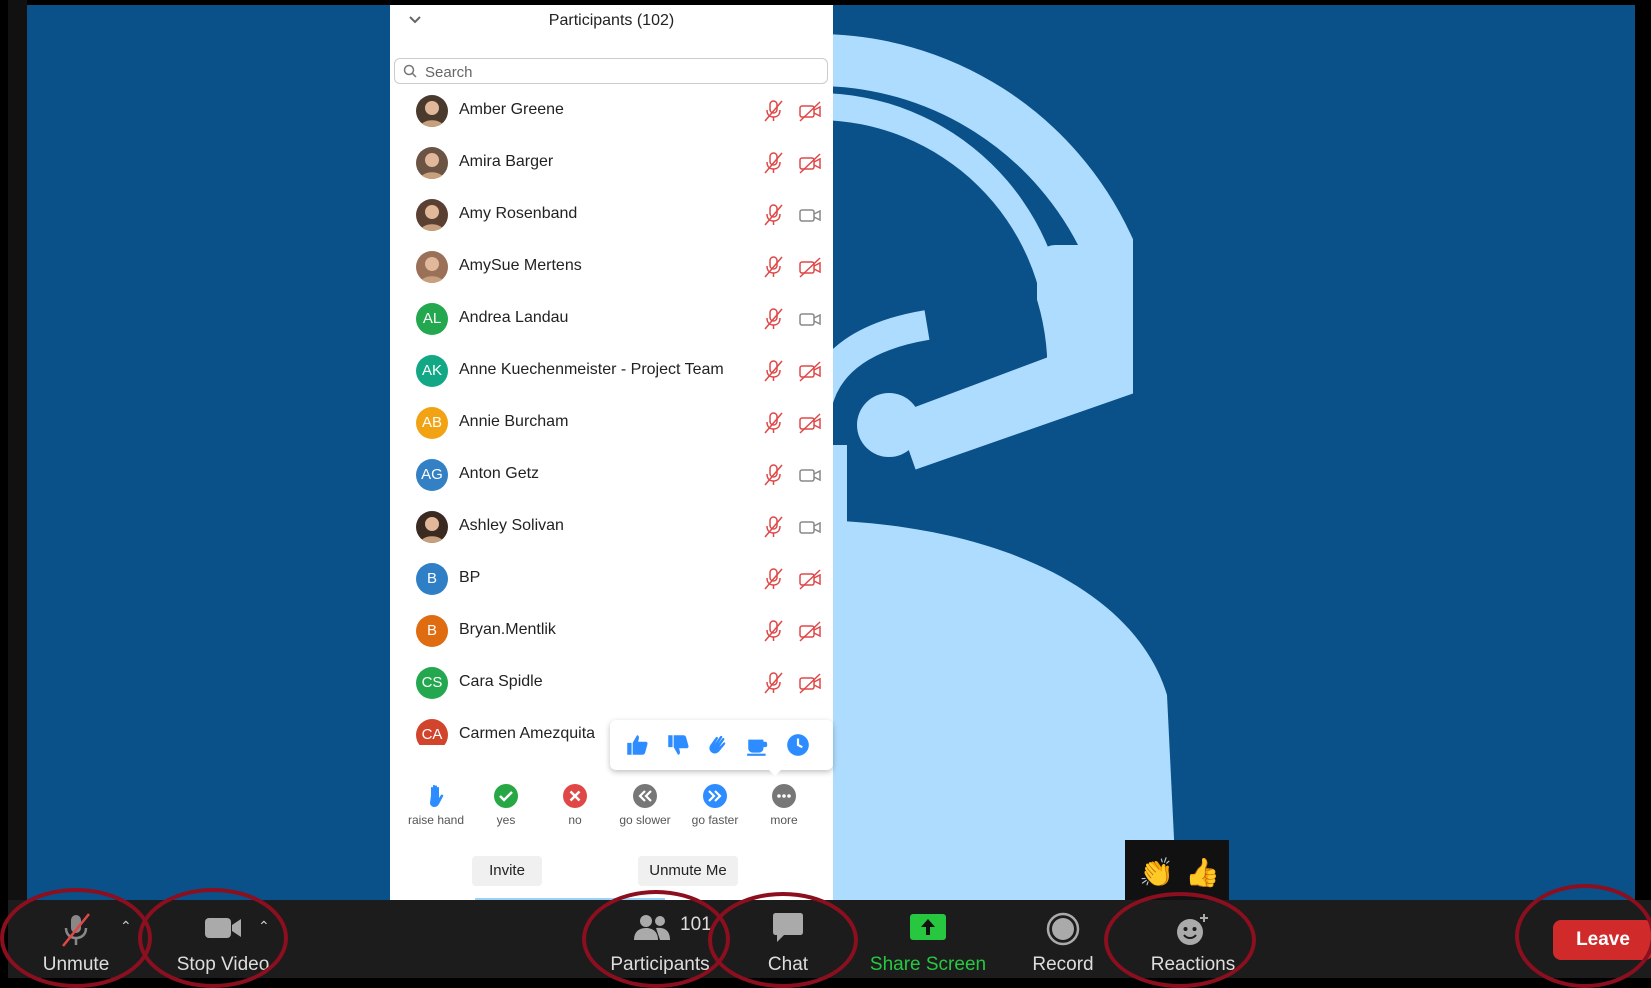 This screenshot has height=988, width=1651. I want to click on search-input, so click(620, 72).